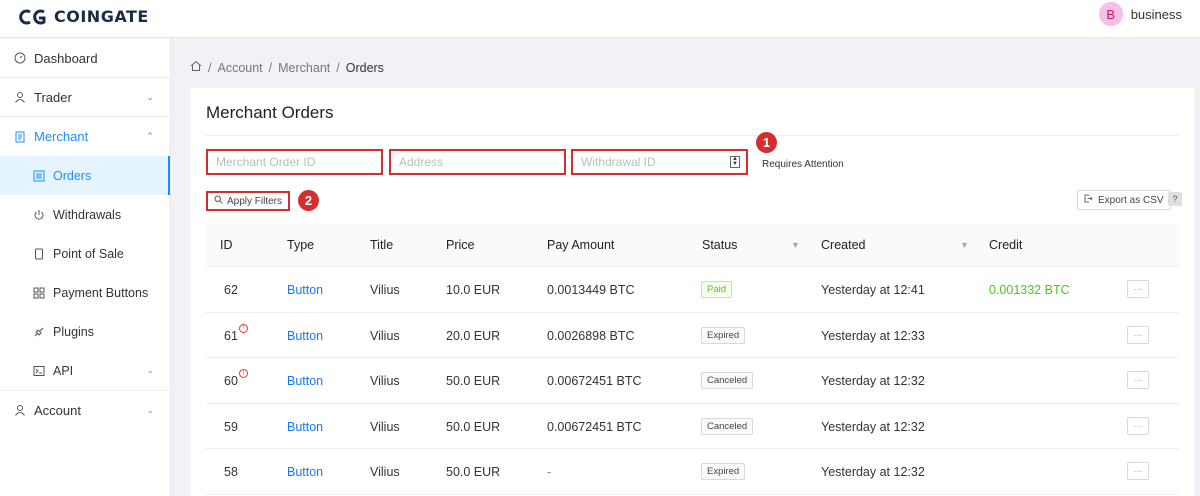 The width and height of the screenshot is (1200, 496). I want to click on sidebar-item-trader: Trader ⌄, so click(85, 97).